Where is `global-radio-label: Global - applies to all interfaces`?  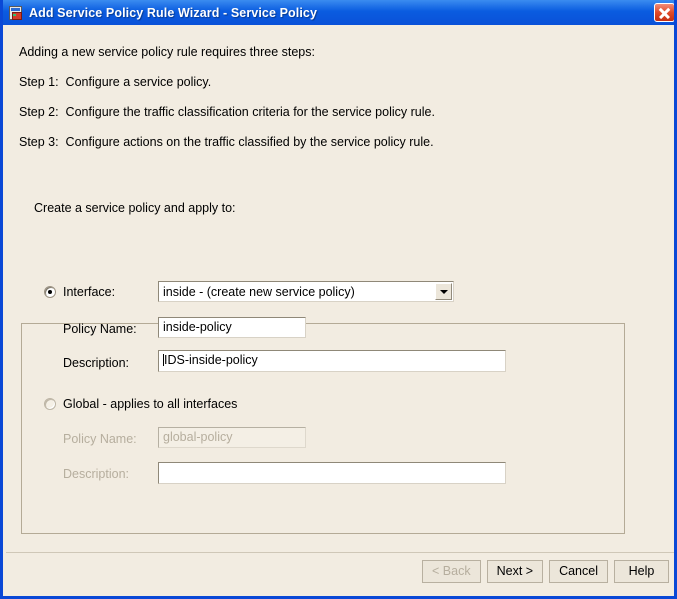
global-radio-label: Global - applies to all interfaces is located at coordinates (150, 404).